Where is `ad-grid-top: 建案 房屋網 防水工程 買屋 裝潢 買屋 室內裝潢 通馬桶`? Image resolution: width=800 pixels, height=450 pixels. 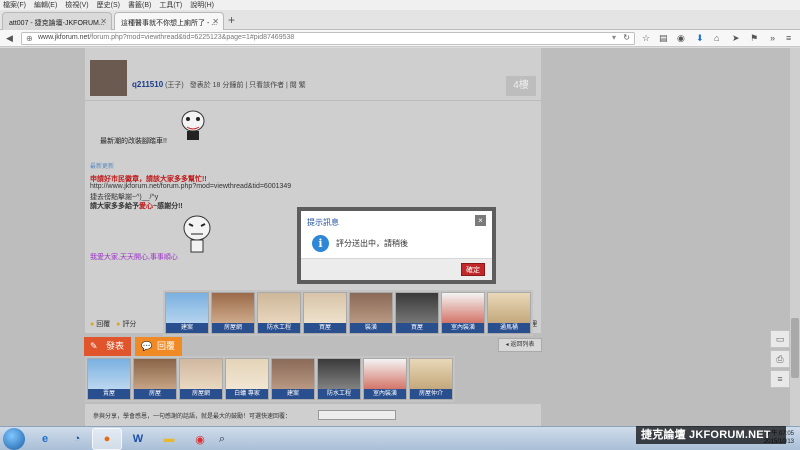 ad-grid-top: 建案 房屋網 防水工程 買屋 裝潢 買屋 室內裝潢 通馬桶 is located at coordinates (348, 313).